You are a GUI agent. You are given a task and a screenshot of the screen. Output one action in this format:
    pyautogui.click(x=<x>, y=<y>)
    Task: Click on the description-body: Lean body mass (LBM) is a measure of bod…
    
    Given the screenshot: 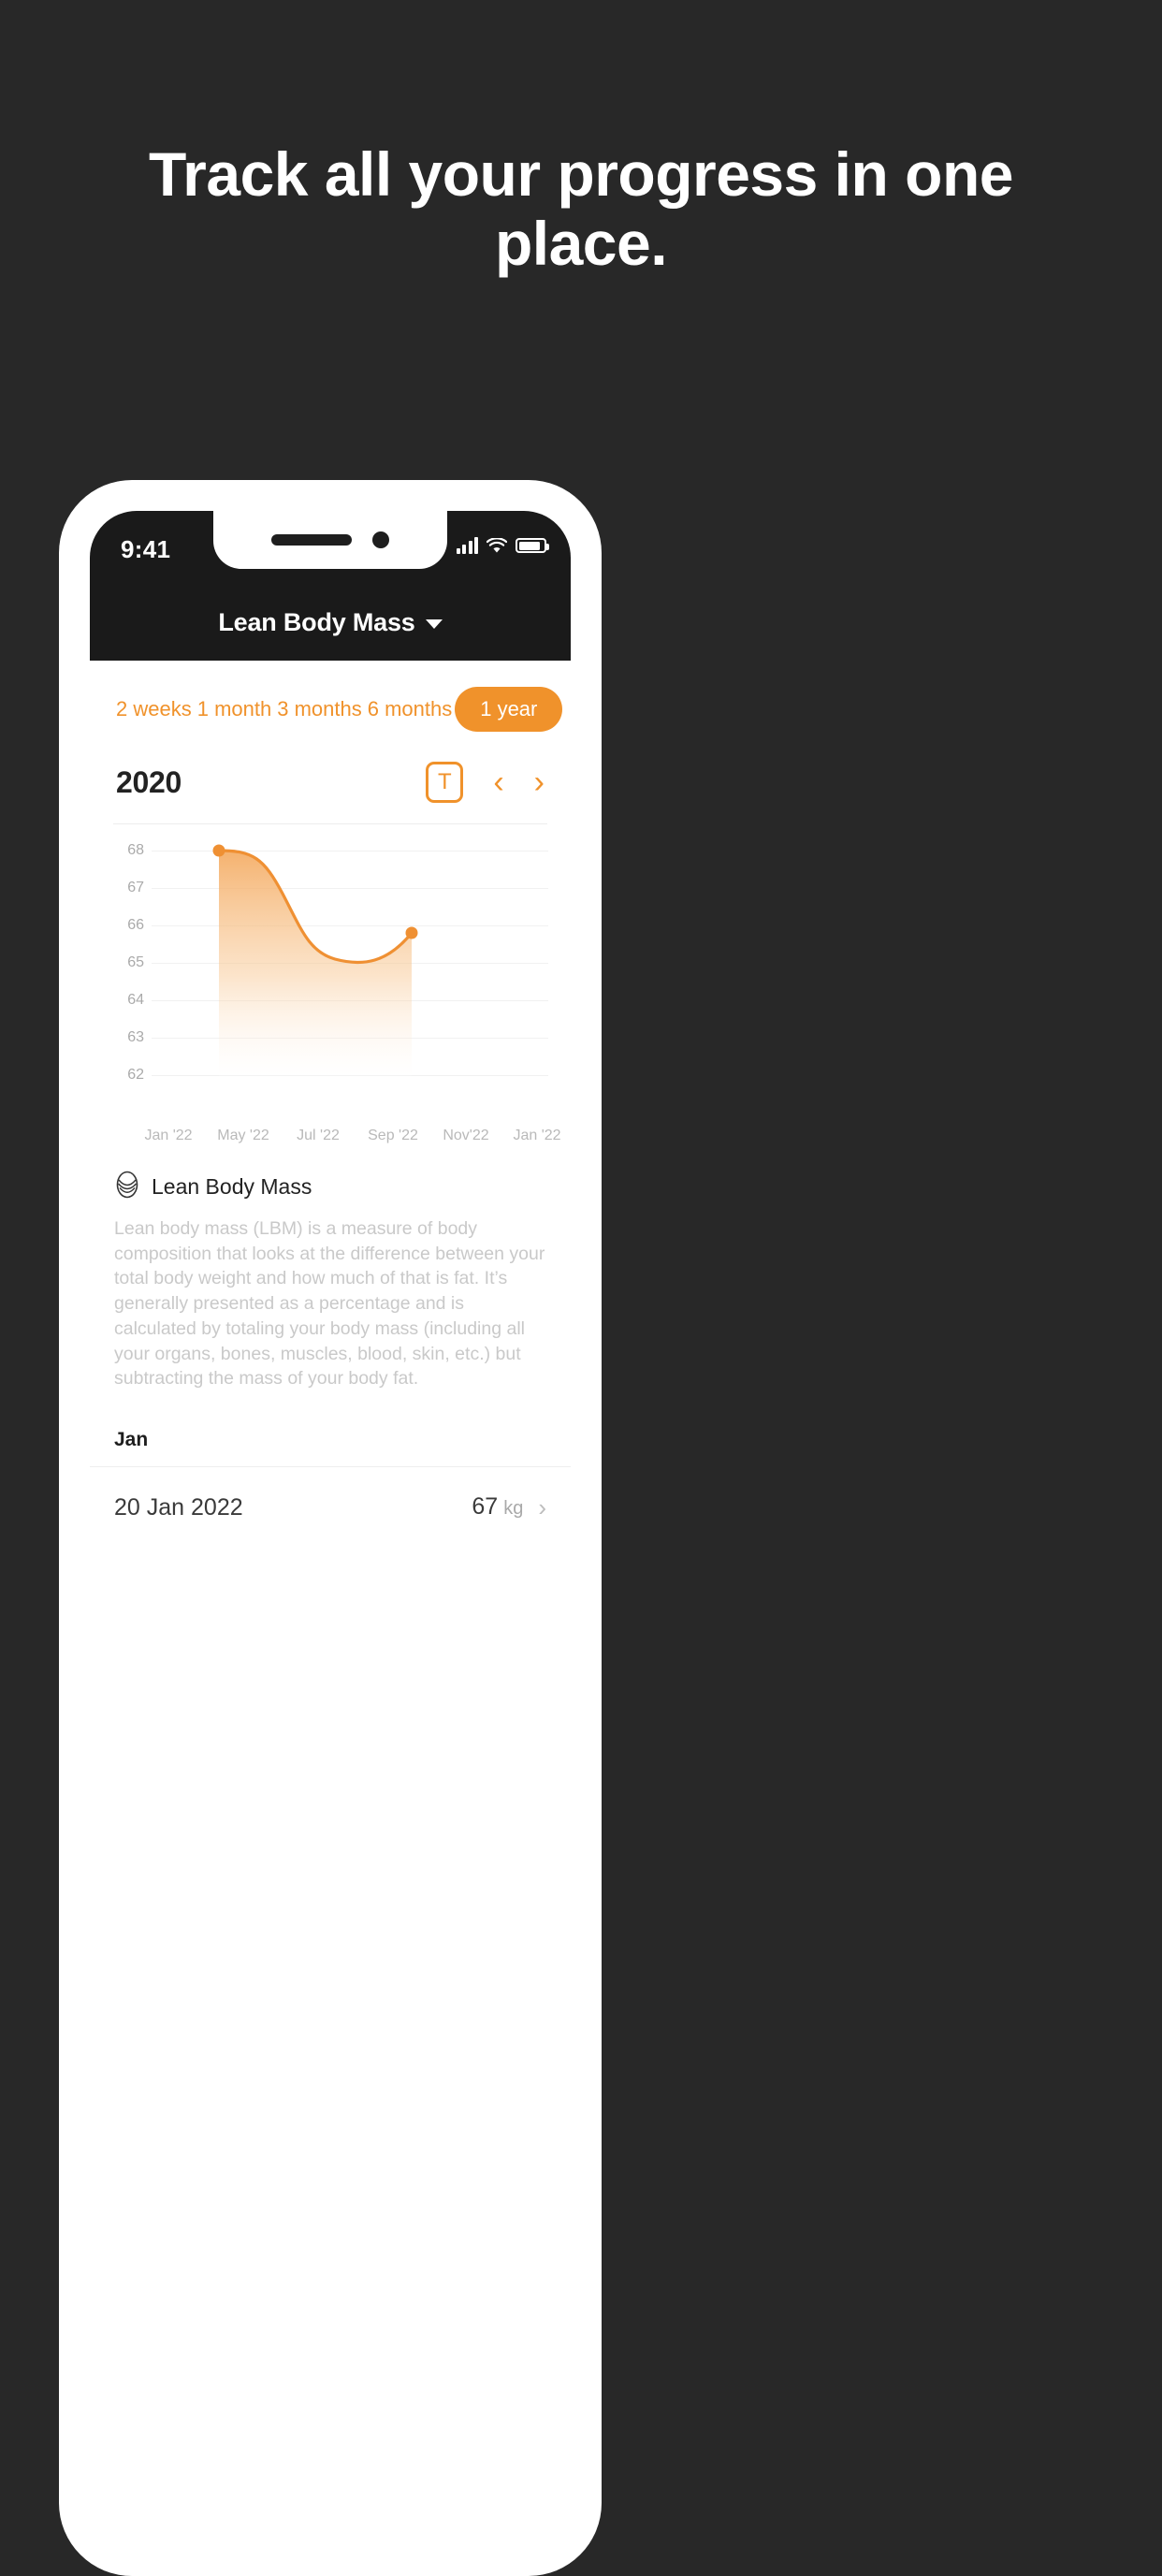 What is the action you would take?
    pyautogui.click(x=330, y=1304)
    